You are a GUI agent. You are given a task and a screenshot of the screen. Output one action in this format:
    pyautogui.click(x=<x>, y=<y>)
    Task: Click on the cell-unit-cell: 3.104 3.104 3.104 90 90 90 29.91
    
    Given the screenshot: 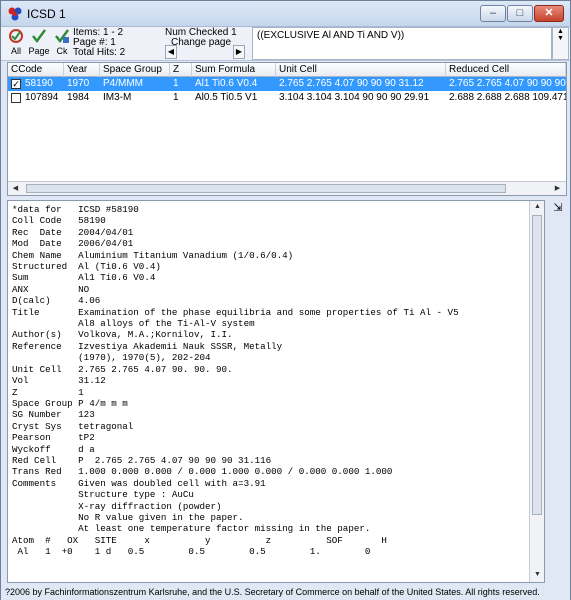 What is the action you would take?
    pyautogui.click(x=354, y=97)
    